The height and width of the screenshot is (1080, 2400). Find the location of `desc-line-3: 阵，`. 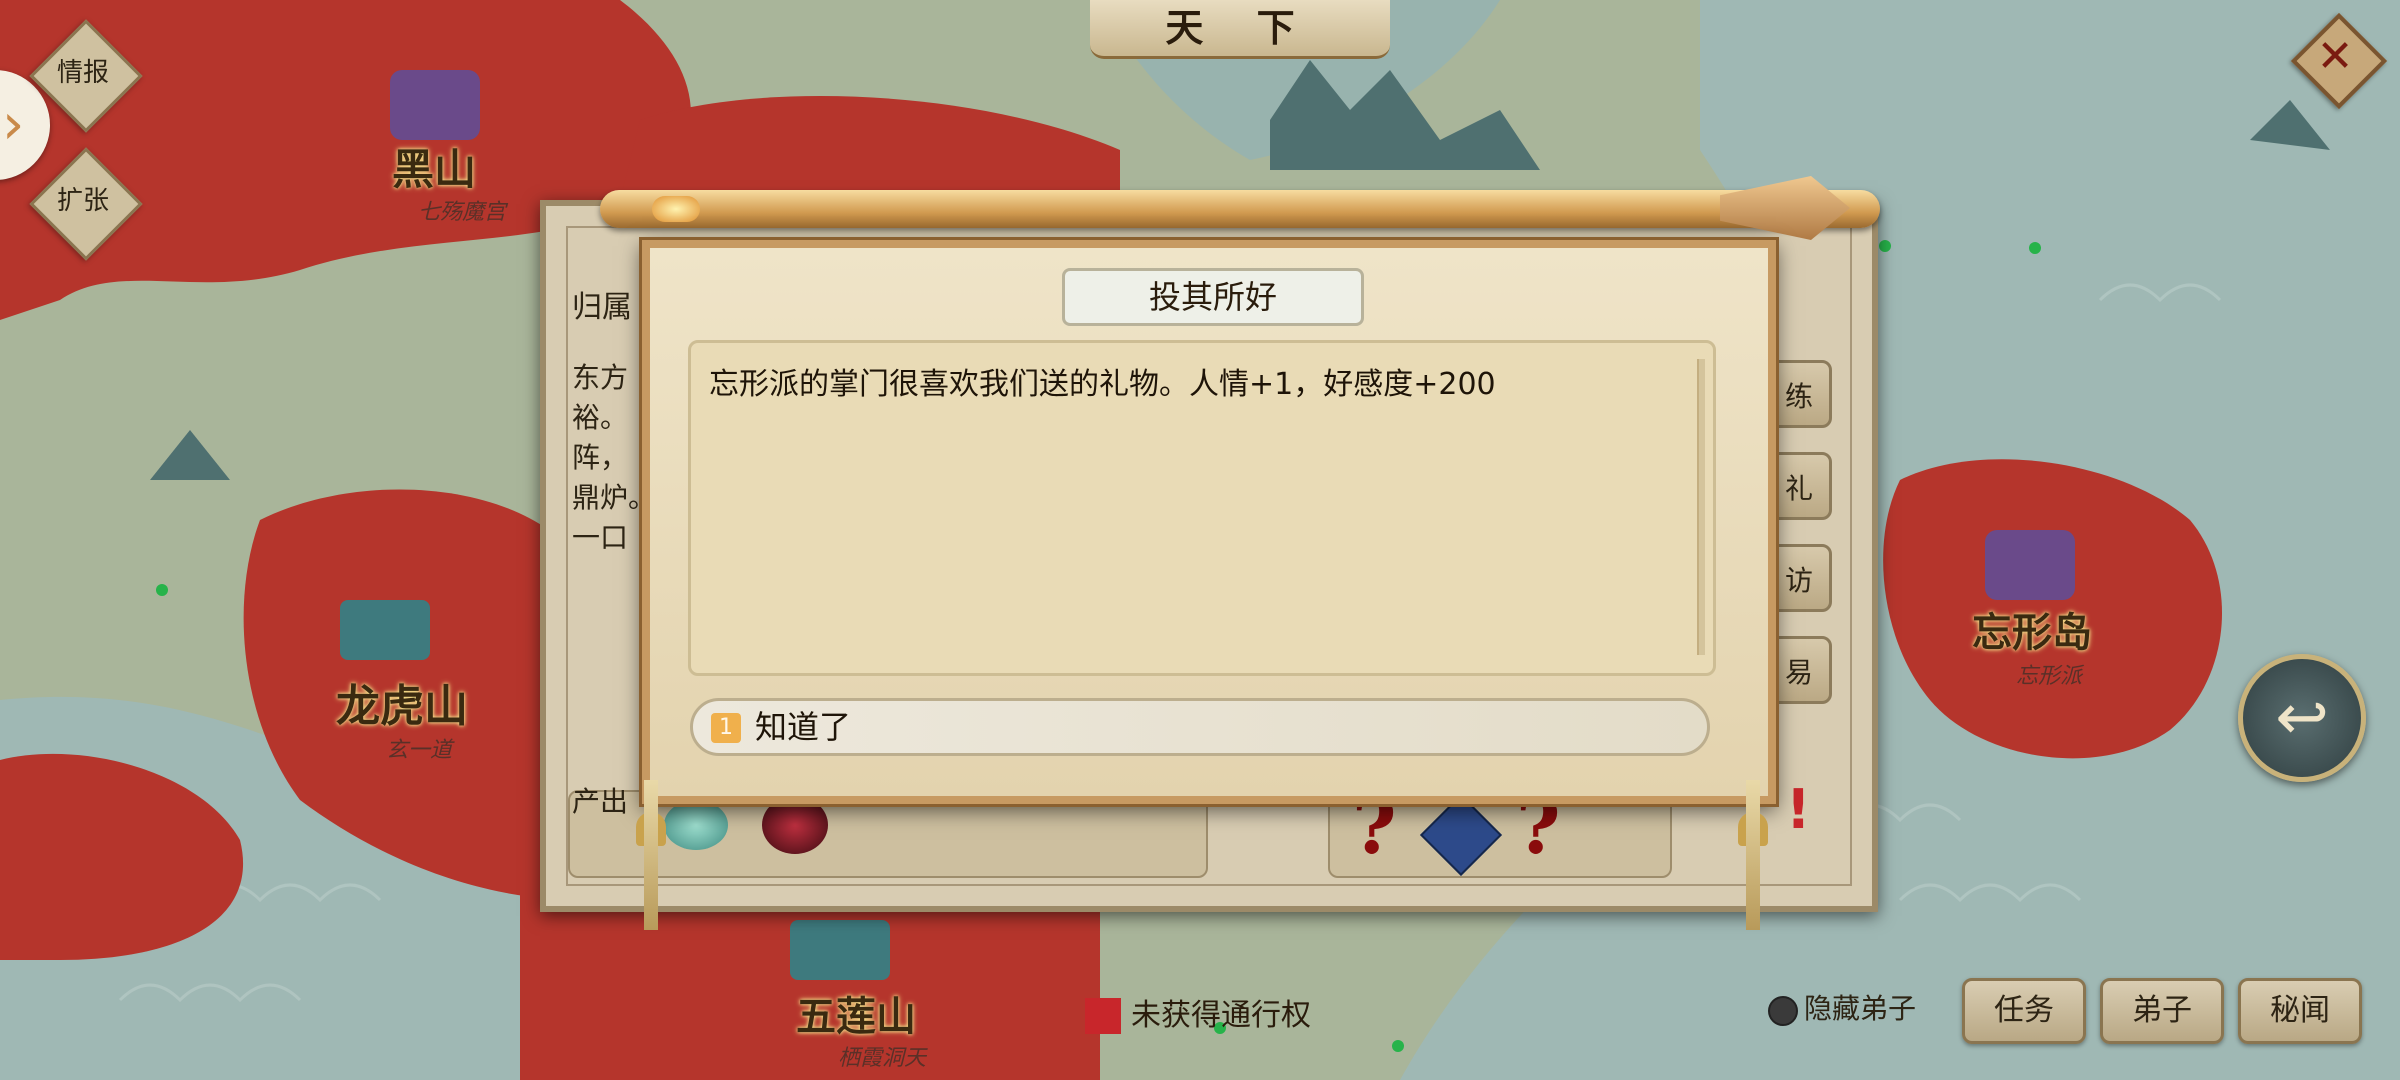

desc-line-3: 阵， is located at coordinates (600, 457).